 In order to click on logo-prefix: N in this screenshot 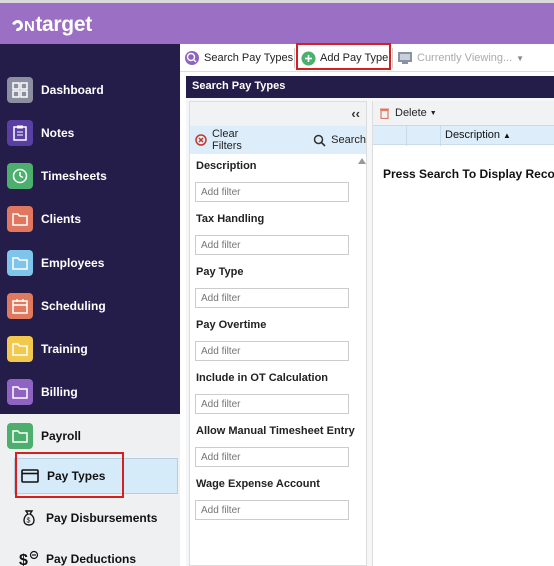, I will do `click(30, 26)`.